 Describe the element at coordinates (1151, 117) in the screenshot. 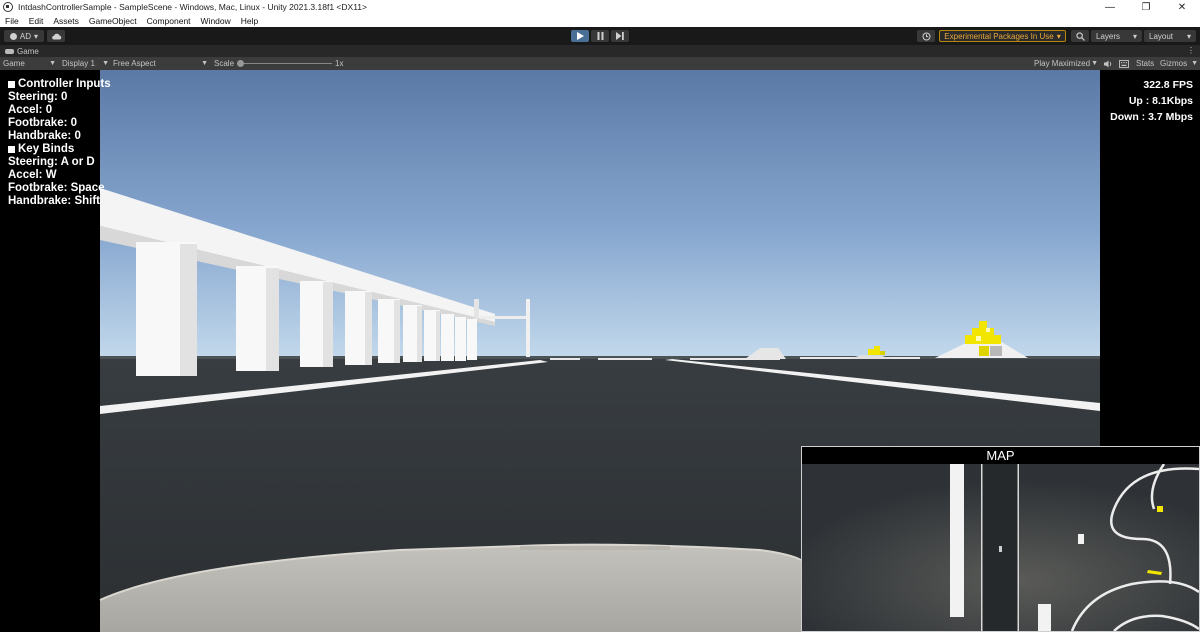

I see `download-rate: Down : 3.7 Mbps` at that location.